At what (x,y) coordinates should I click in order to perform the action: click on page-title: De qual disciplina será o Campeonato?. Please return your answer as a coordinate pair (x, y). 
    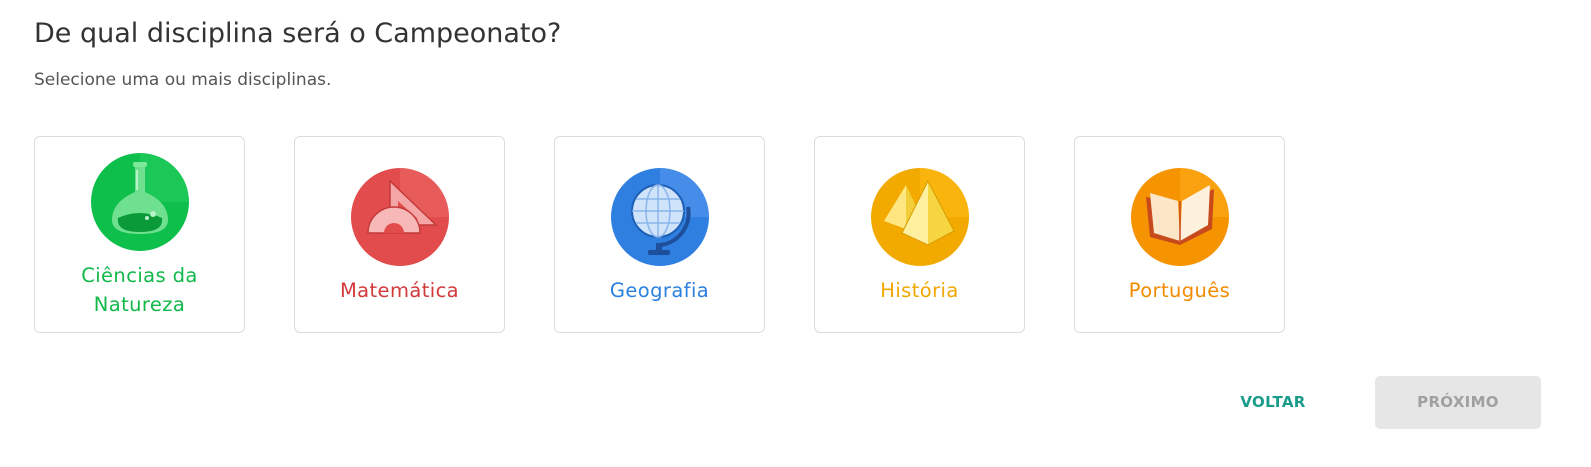
    Looking at the image, I should click on (298, 33).